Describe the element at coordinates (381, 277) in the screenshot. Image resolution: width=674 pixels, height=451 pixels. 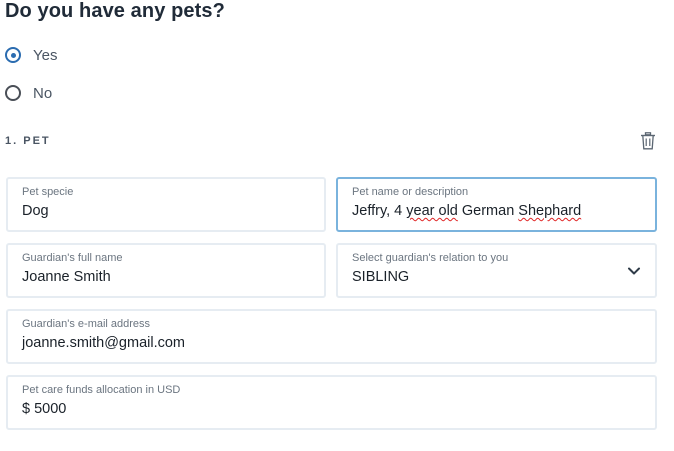
I see `guardian-relation-value: SIBLING` at that location.